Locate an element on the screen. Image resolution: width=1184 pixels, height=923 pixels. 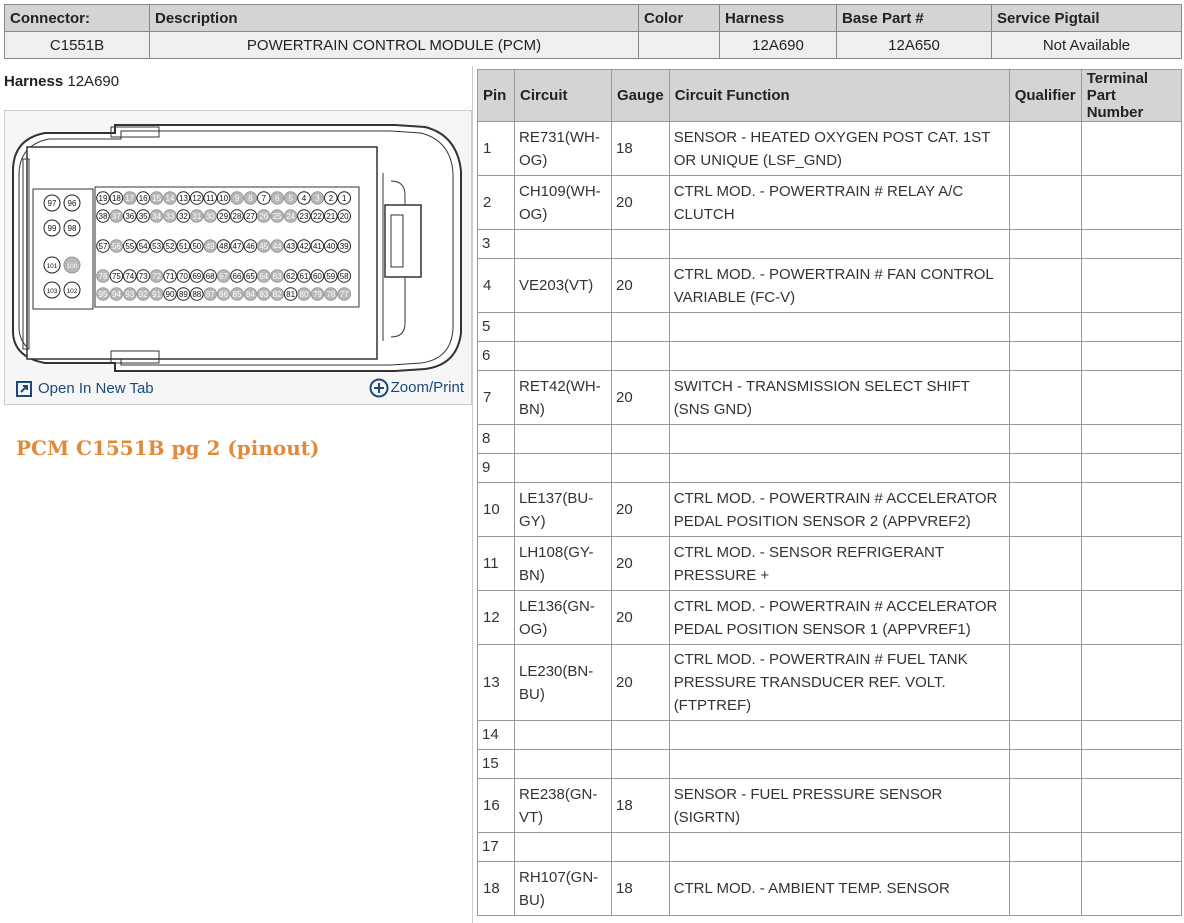
connector-pin-label: 51 is located at coordinates (183, 246).